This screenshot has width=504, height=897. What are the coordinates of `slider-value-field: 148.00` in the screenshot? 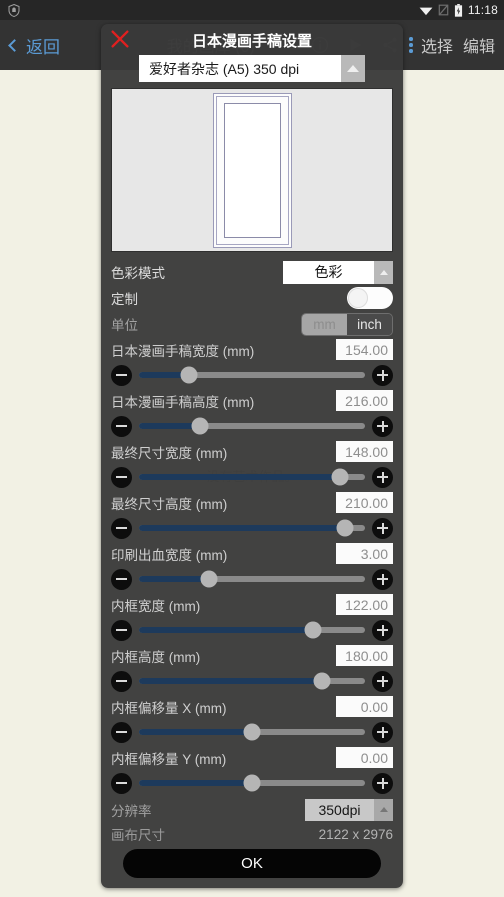 It's located at (364, 451).